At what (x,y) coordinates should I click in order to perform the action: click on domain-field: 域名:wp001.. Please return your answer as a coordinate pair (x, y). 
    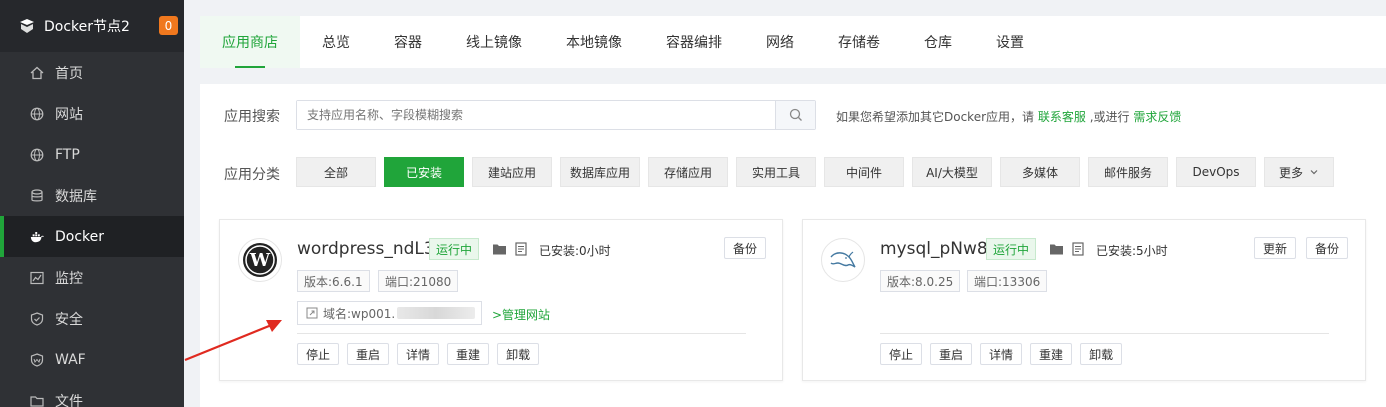
    Looking at the image, I should click on (389, 313).